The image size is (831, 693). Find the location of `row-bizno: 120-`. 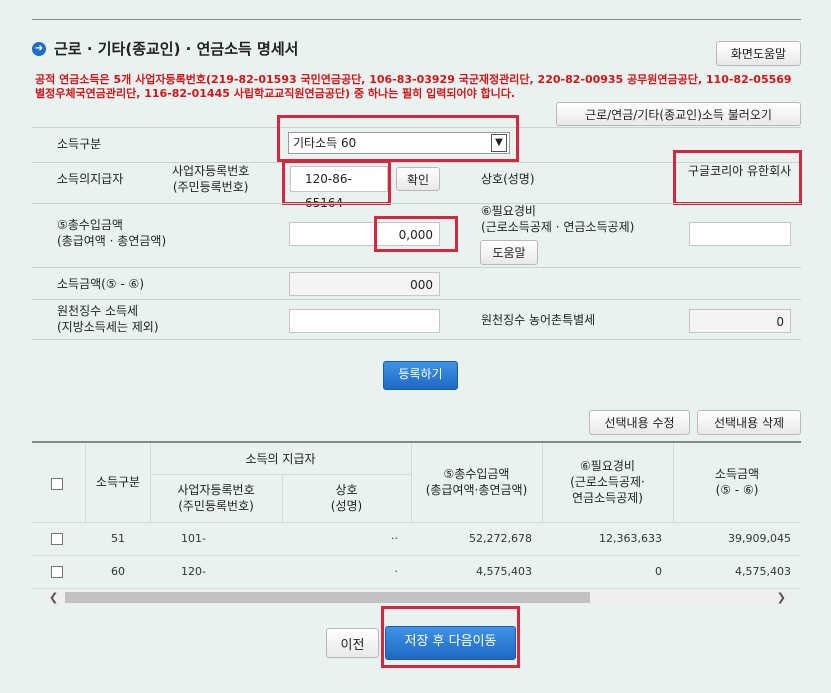

row-bizno: 120- is located at coordinates (193, 571).